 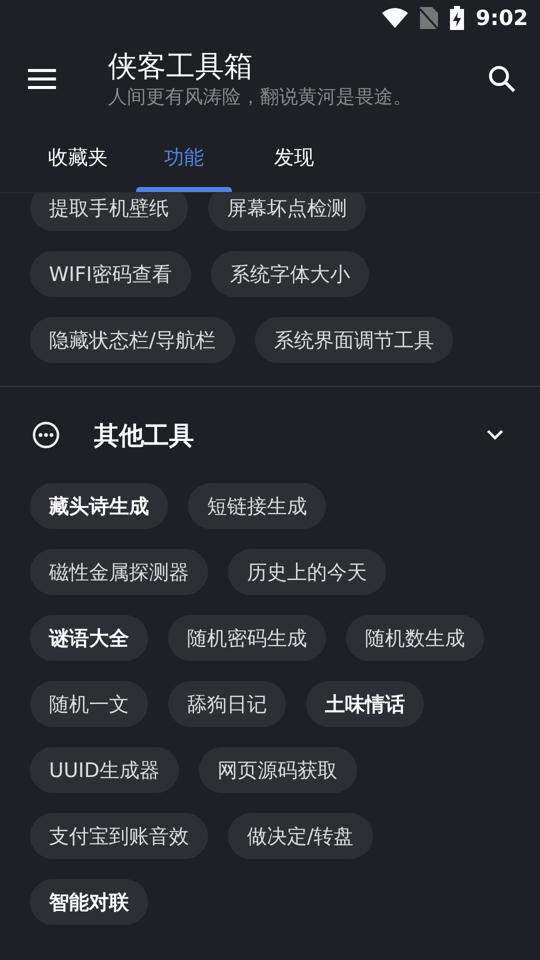 What do you see at coordinates (119, 572) in the screenshot?
I see `tool-chip: 磁性金属探测器` at bounding box center [119, 572].